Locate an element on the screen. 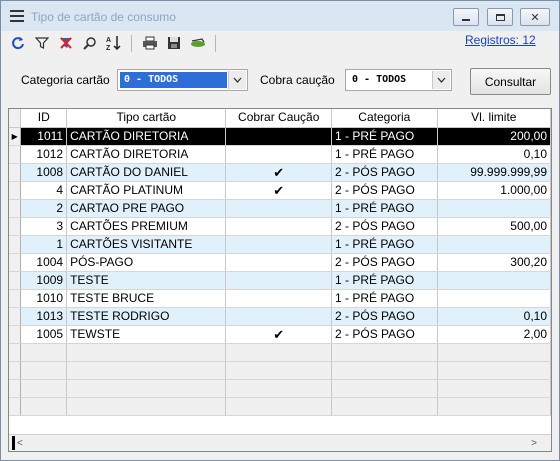 The image size is (560, 461). title-bar: Tipo de cartão de consumo ✕ is located at coordinates (280, 16).